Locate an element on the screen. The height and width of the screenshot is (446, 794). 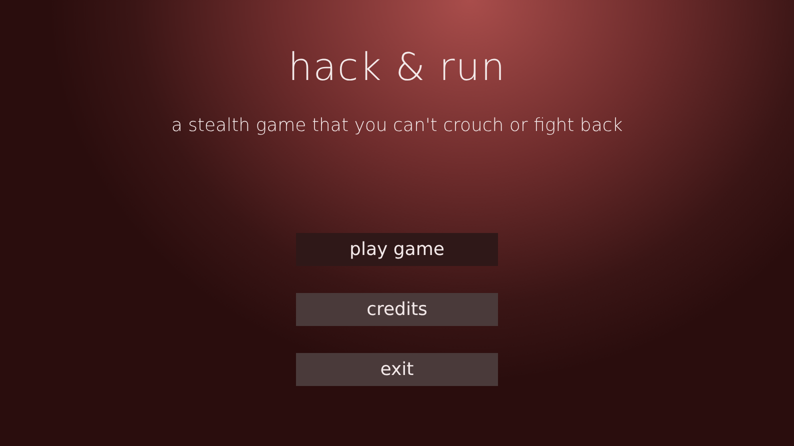
menu-button: play game is located at coordinates (397, 249).